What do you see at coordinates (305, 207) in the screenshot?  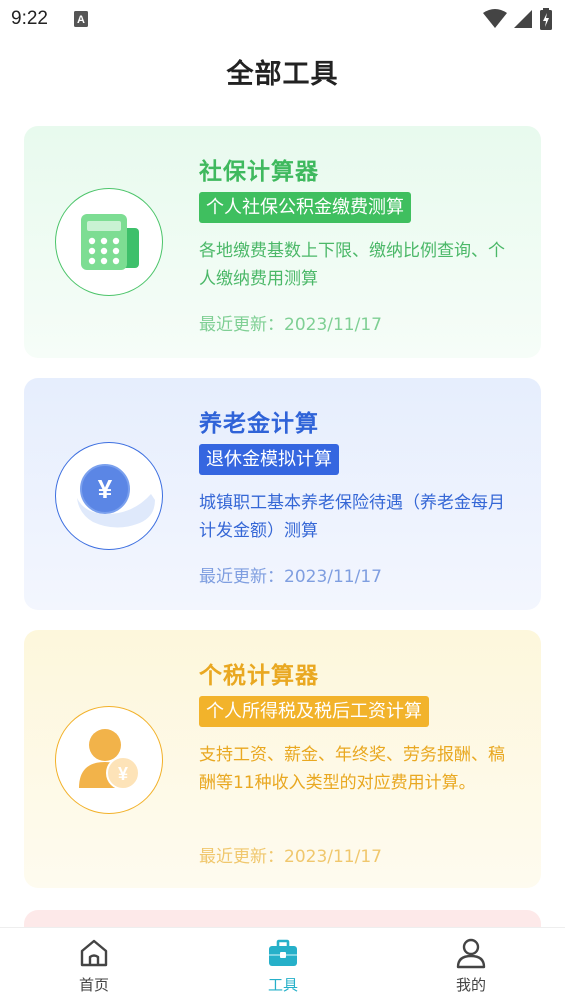 I see `card-tag: 个人社保公积金缴费测算` at bounding box center [305, 207].